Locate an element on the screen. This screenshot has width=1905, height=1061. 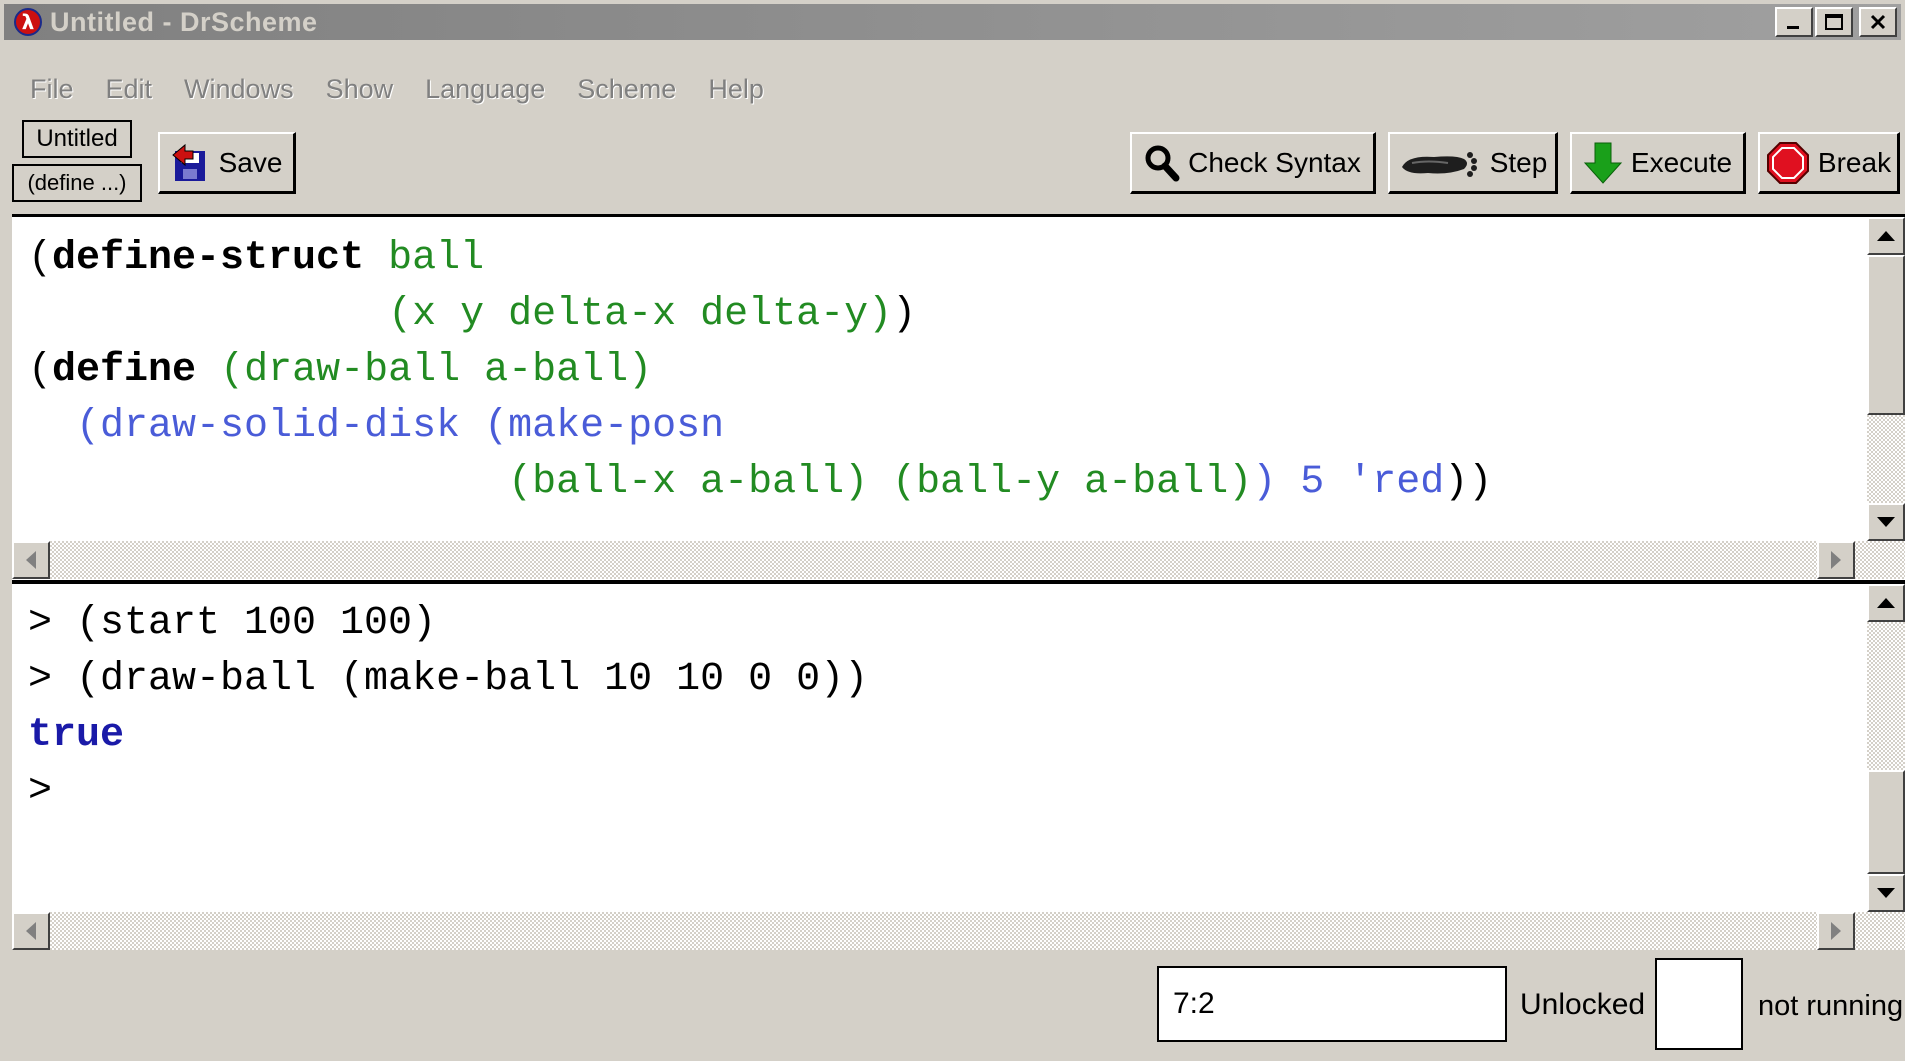
definitions-horizontal-scrollbar is located at coordinates (958, 560).